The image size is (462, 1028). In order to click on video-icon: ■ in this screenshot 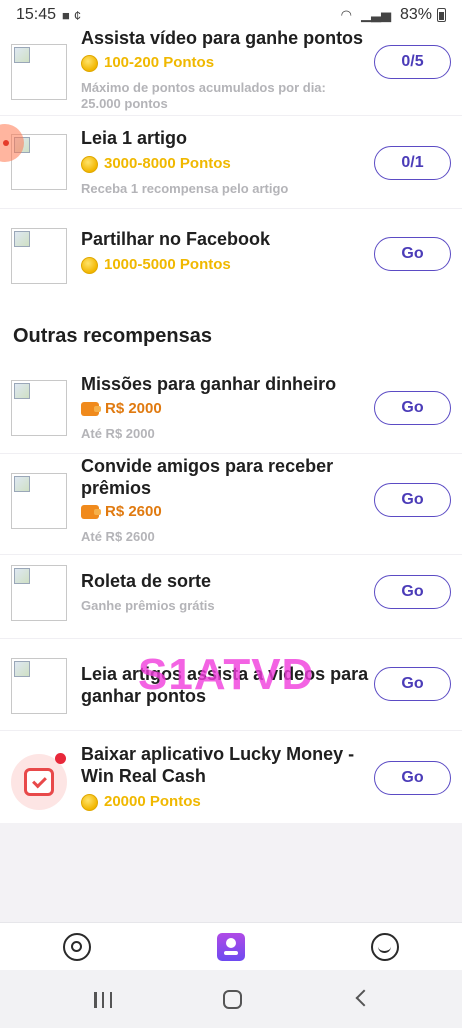, I will do `click(66, 15)`.